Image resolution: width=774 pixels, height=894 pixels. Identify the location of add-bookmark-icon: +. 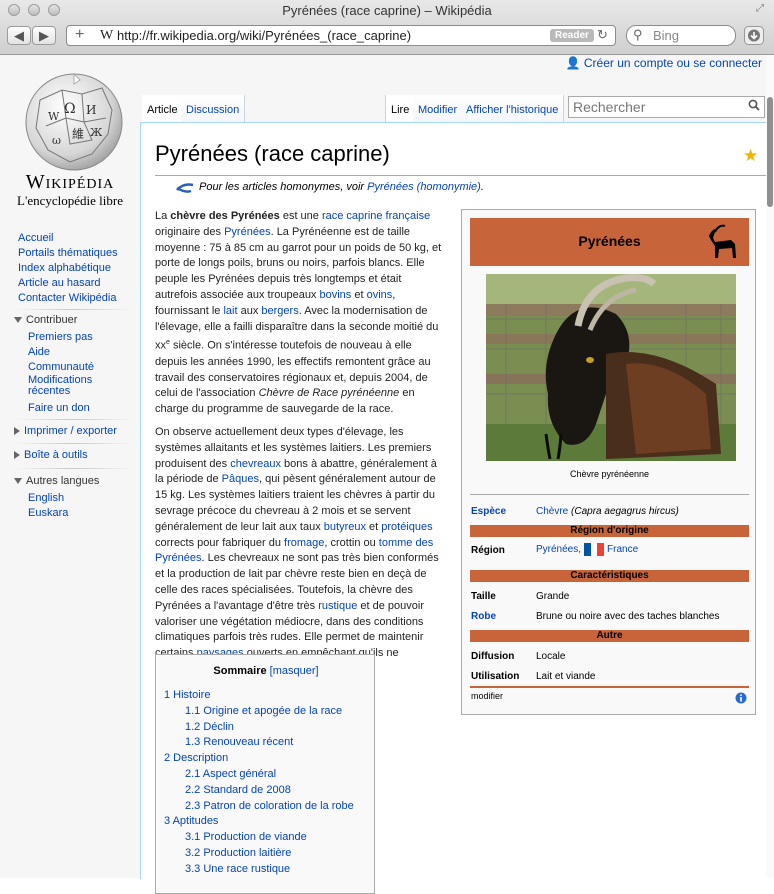
(79, 35).